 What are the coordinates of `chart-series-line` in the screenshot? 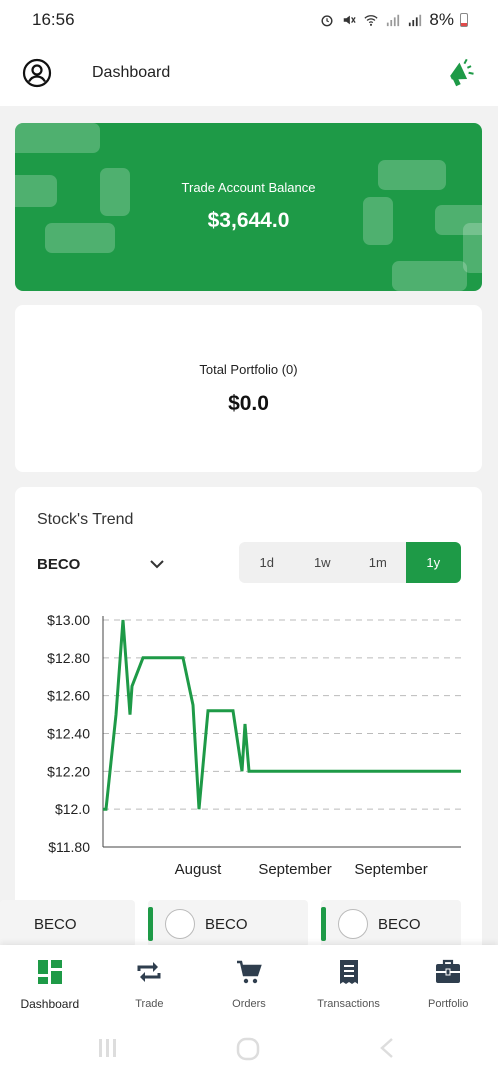 It's located at (282, 715).